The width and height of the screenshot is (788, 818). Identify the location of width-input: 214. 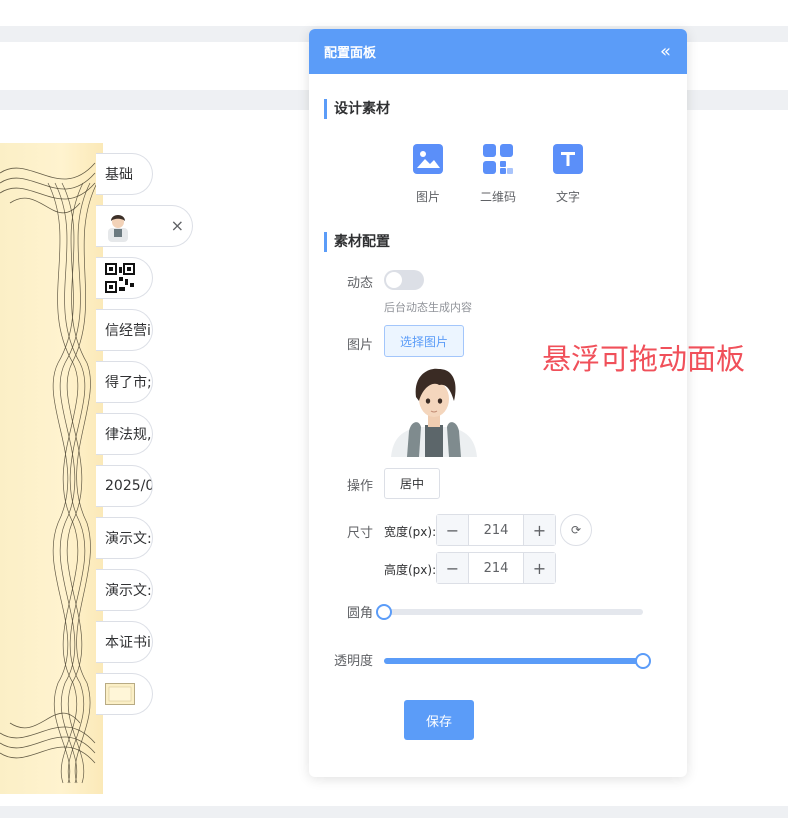
(496, 530).